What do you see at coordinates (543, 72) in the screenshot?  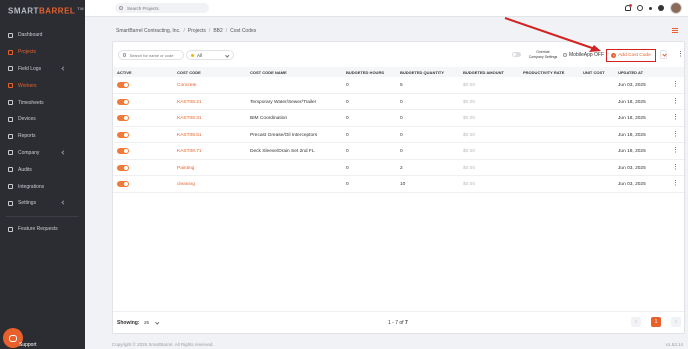 I see `col-productivity-rate: PRODUCTIVITY RATE` at bounding box center [543, 72].